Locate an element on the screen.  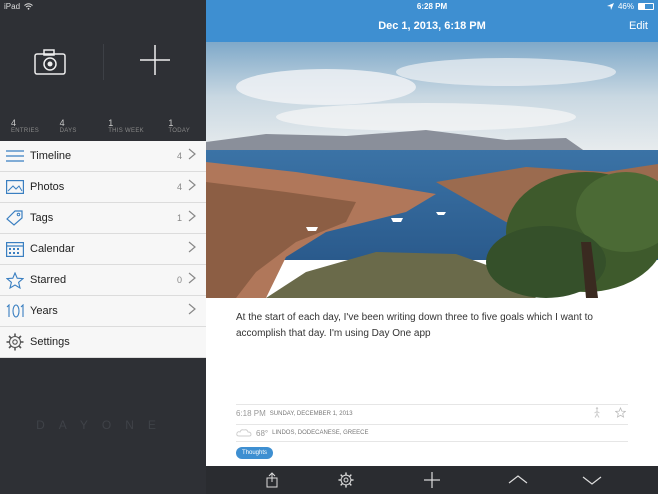
stat-days: 4 DAYS is located at coordinates (73, 126).